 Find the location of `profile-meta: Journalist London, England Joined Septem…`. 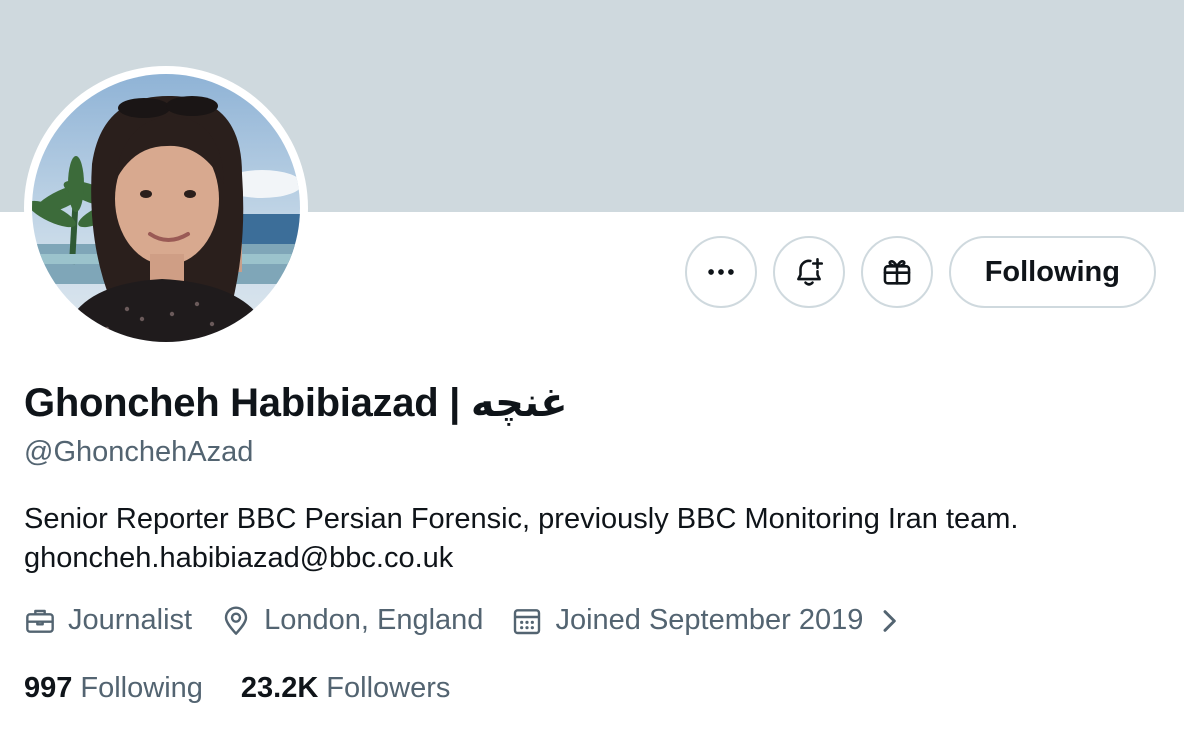

profile-meta: Journalist London, England Joined Septem… is located at coordinates (470, 620).